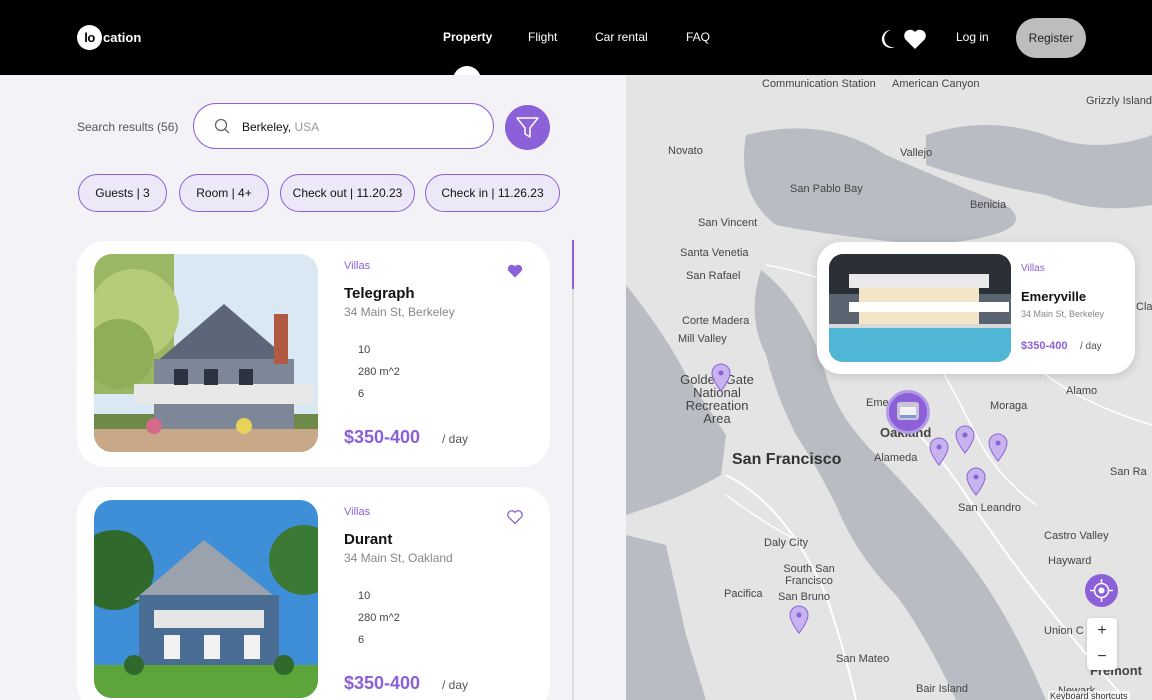 Image resolution: width=1152 pixels, height=700 pixels. I want to click on filter-icon, so click(527, 127).